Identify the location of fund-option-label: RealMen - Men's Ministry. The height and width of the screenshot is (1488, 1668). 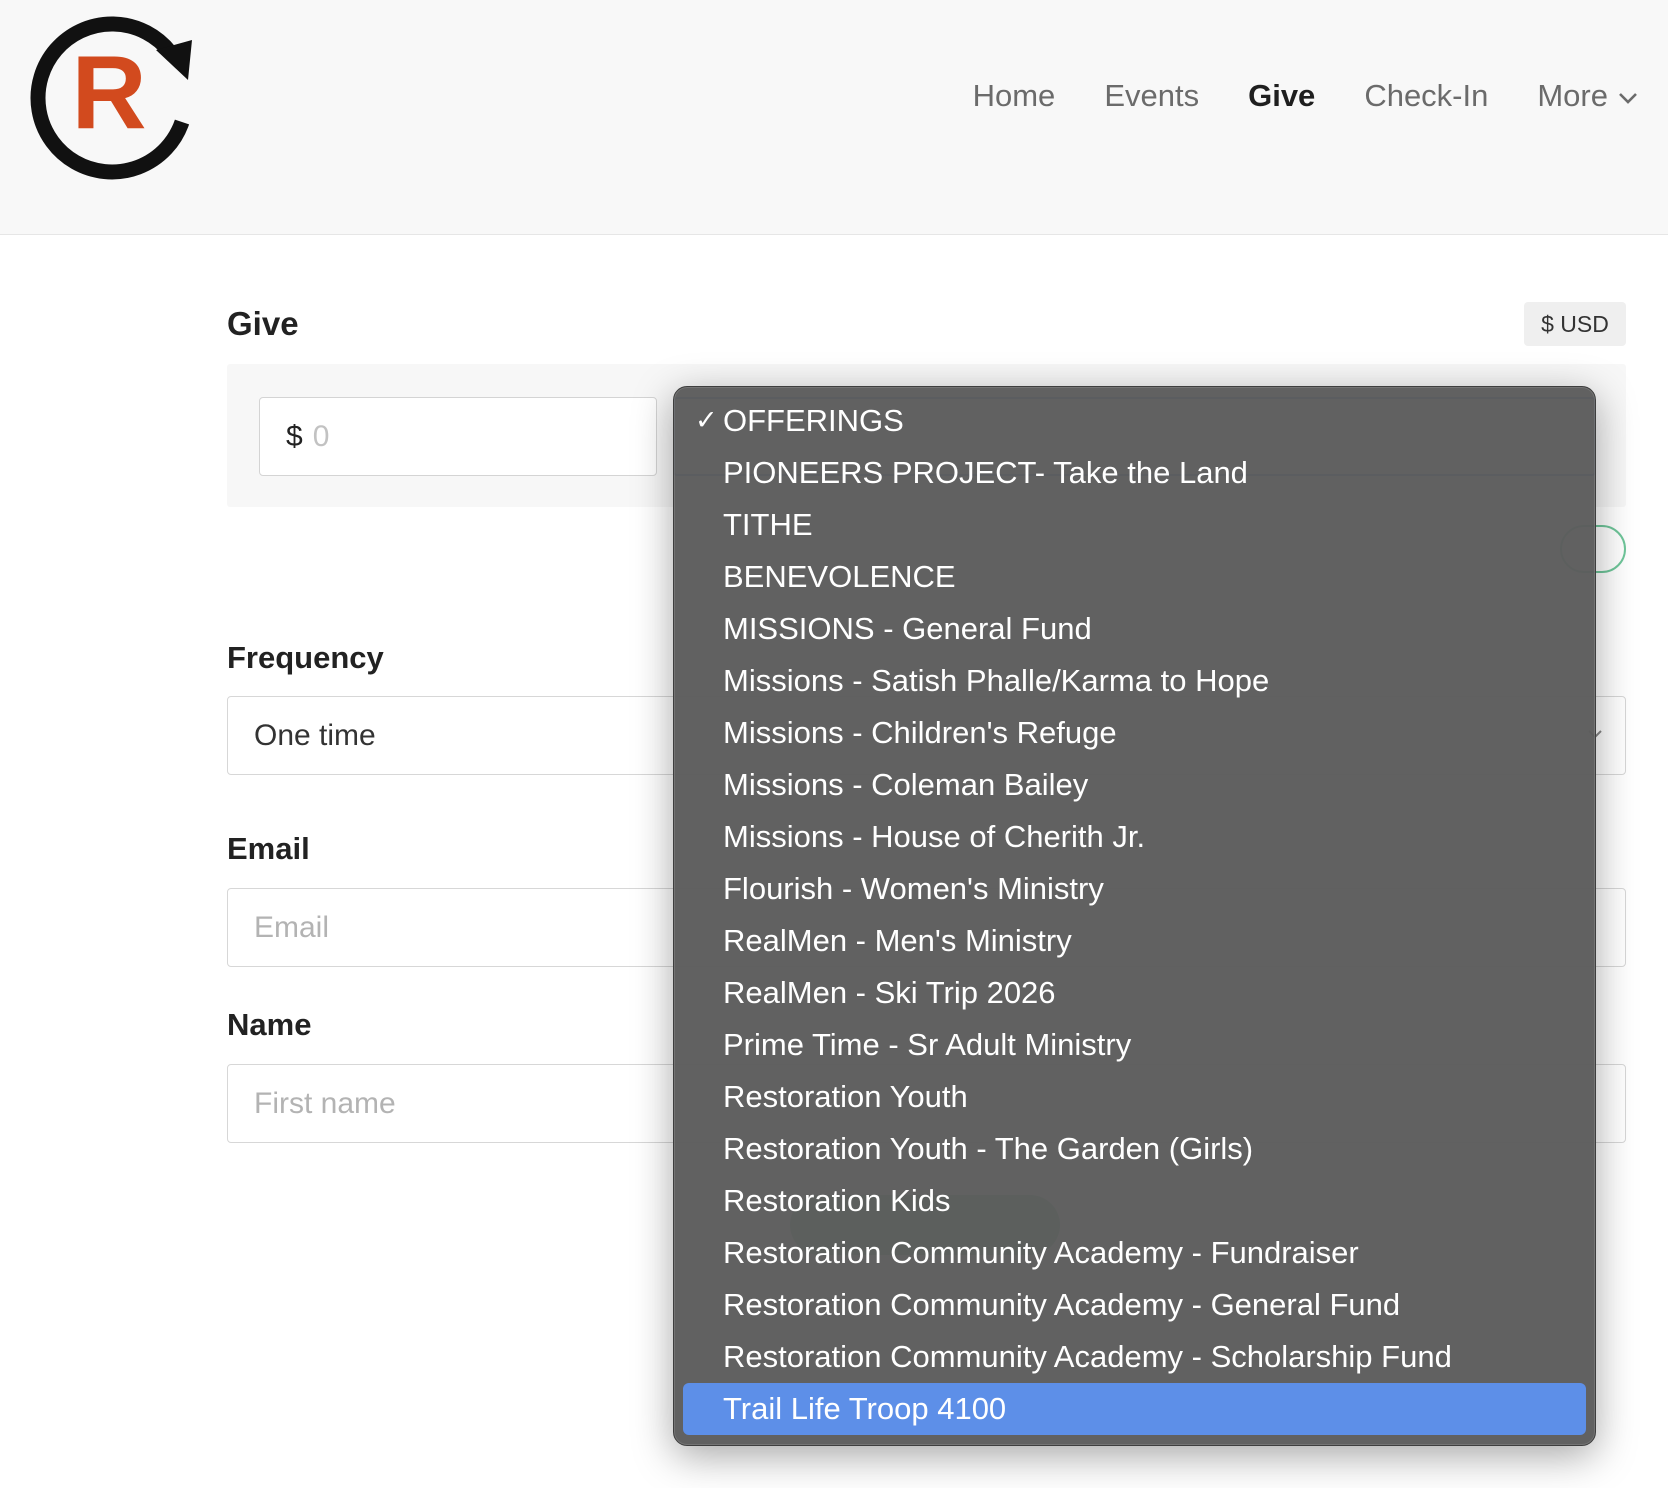
(897, 940).